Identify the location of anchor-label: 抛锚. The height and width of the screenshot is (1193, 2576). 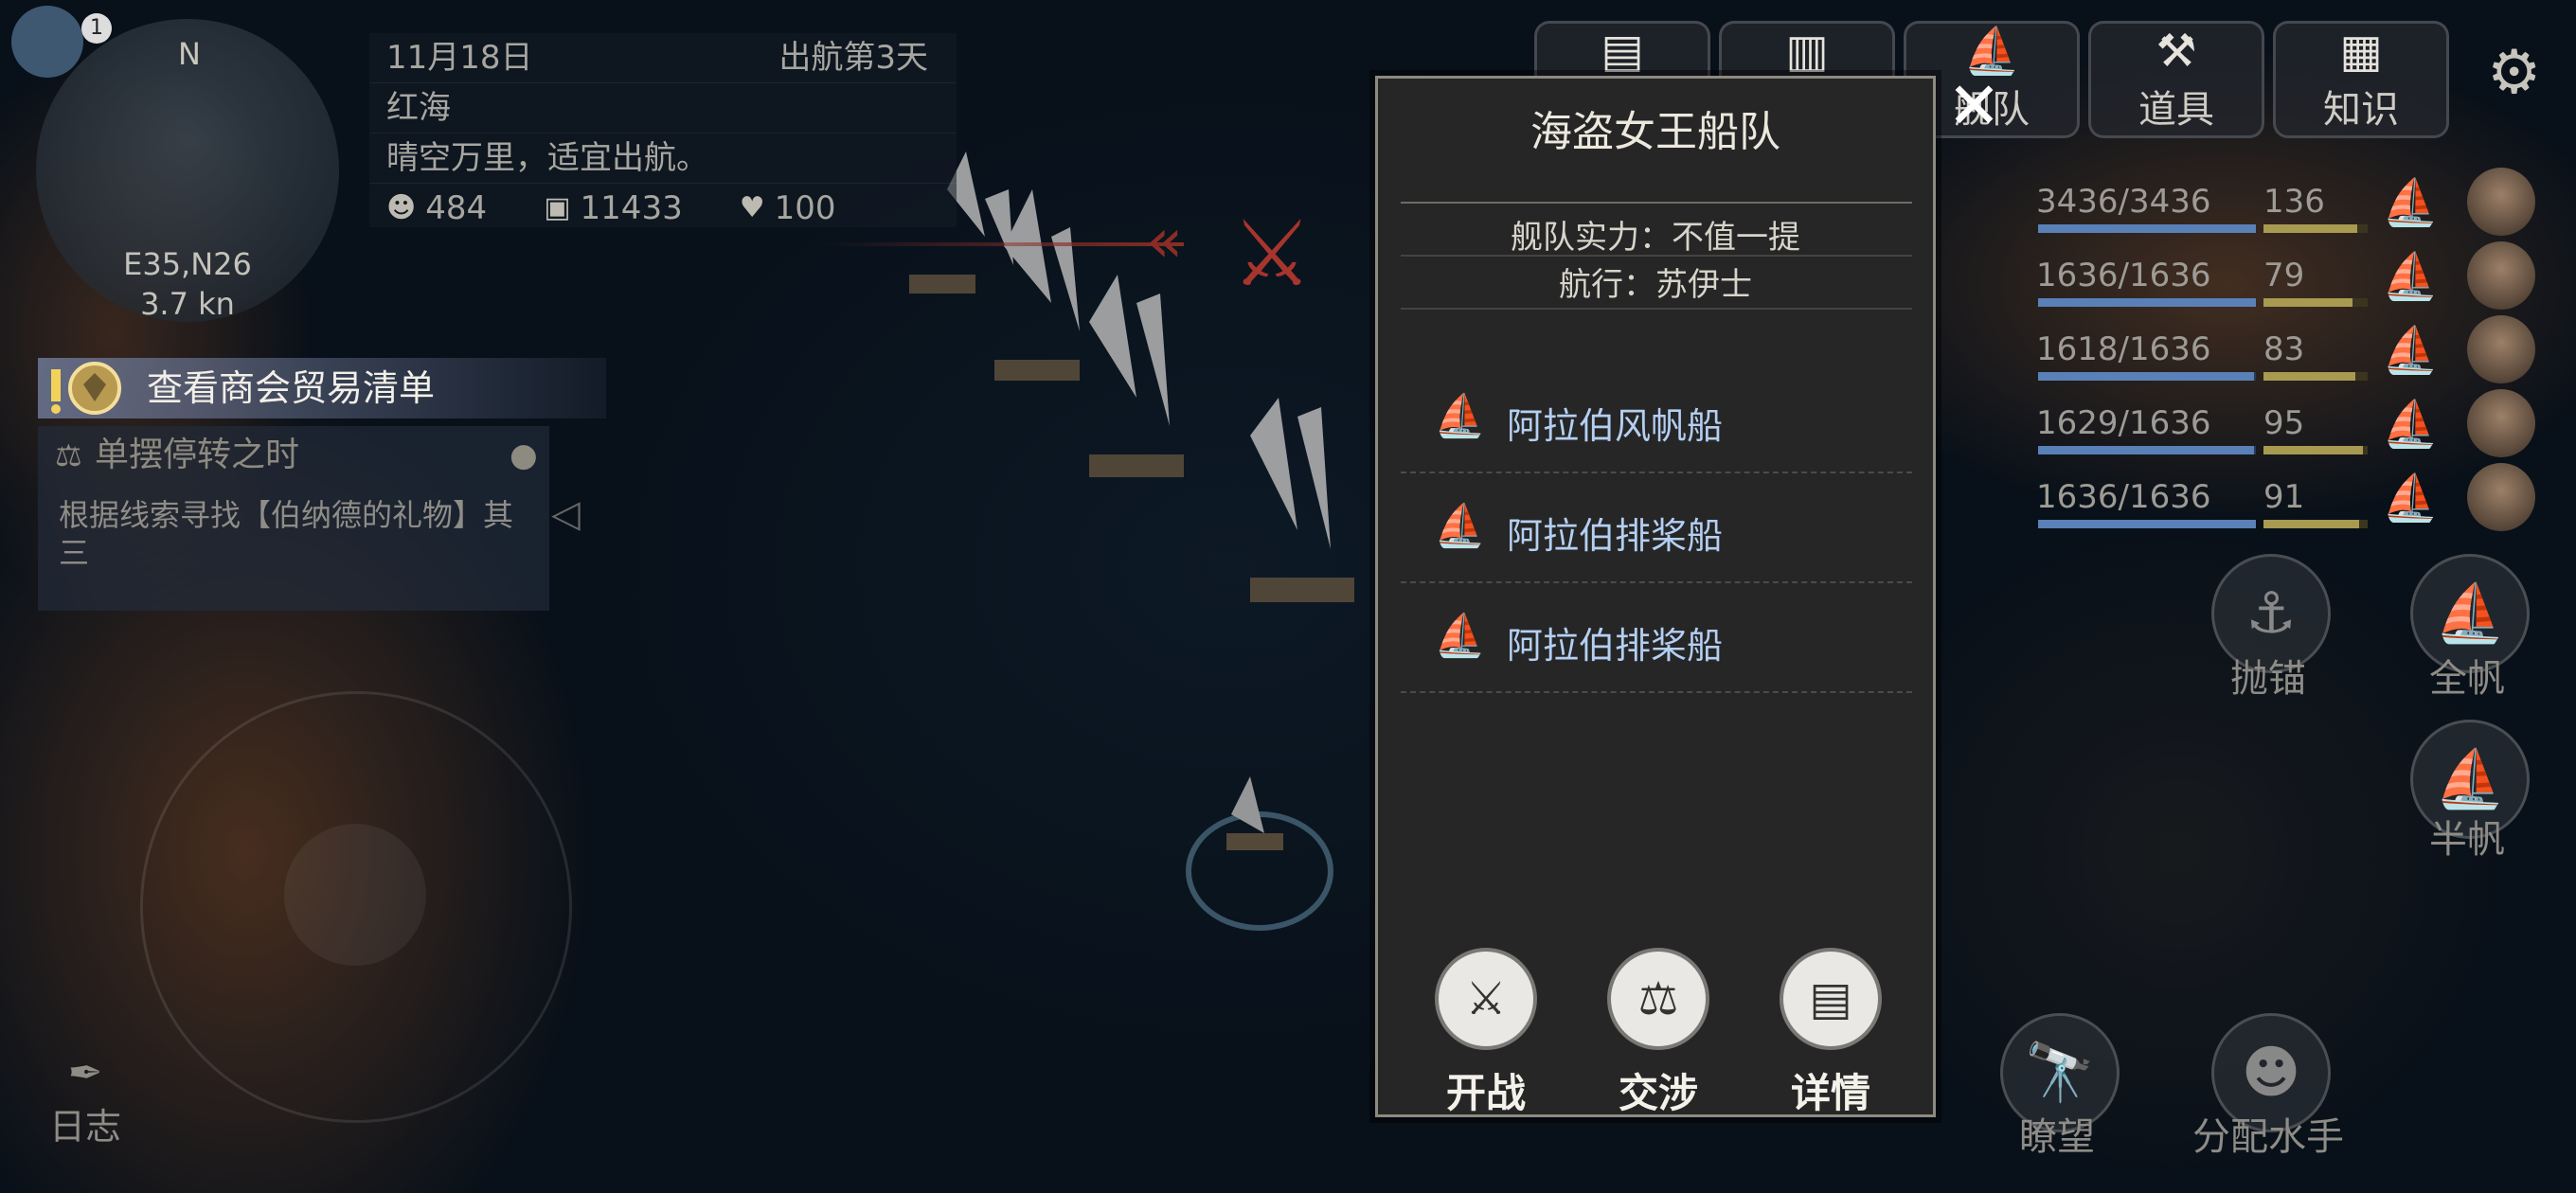
(2268, 679).